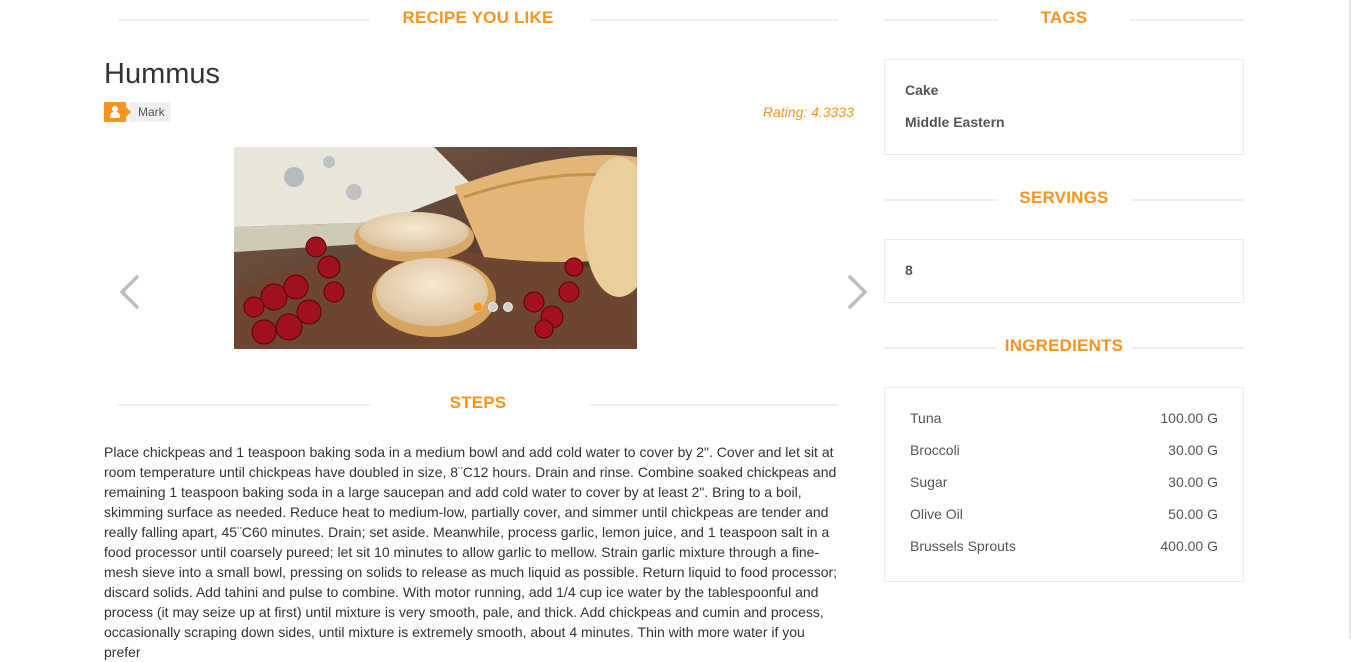 Image resolution: width=1351 pixels, height=662 pixels. What do you see at coordinates (435, 248) in the screenshot?
I see `carousel-image` at bounding box center [435, 248].